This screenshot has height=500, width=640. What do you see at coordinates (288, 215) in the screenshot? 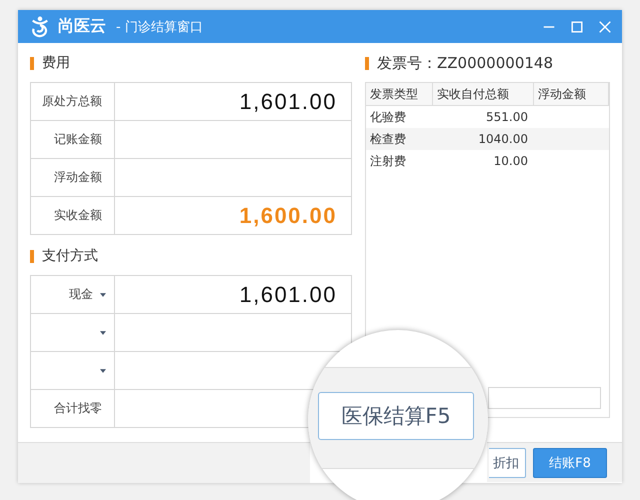
I see `amount-value: 1,600.00` at bounding box center [288, 215].